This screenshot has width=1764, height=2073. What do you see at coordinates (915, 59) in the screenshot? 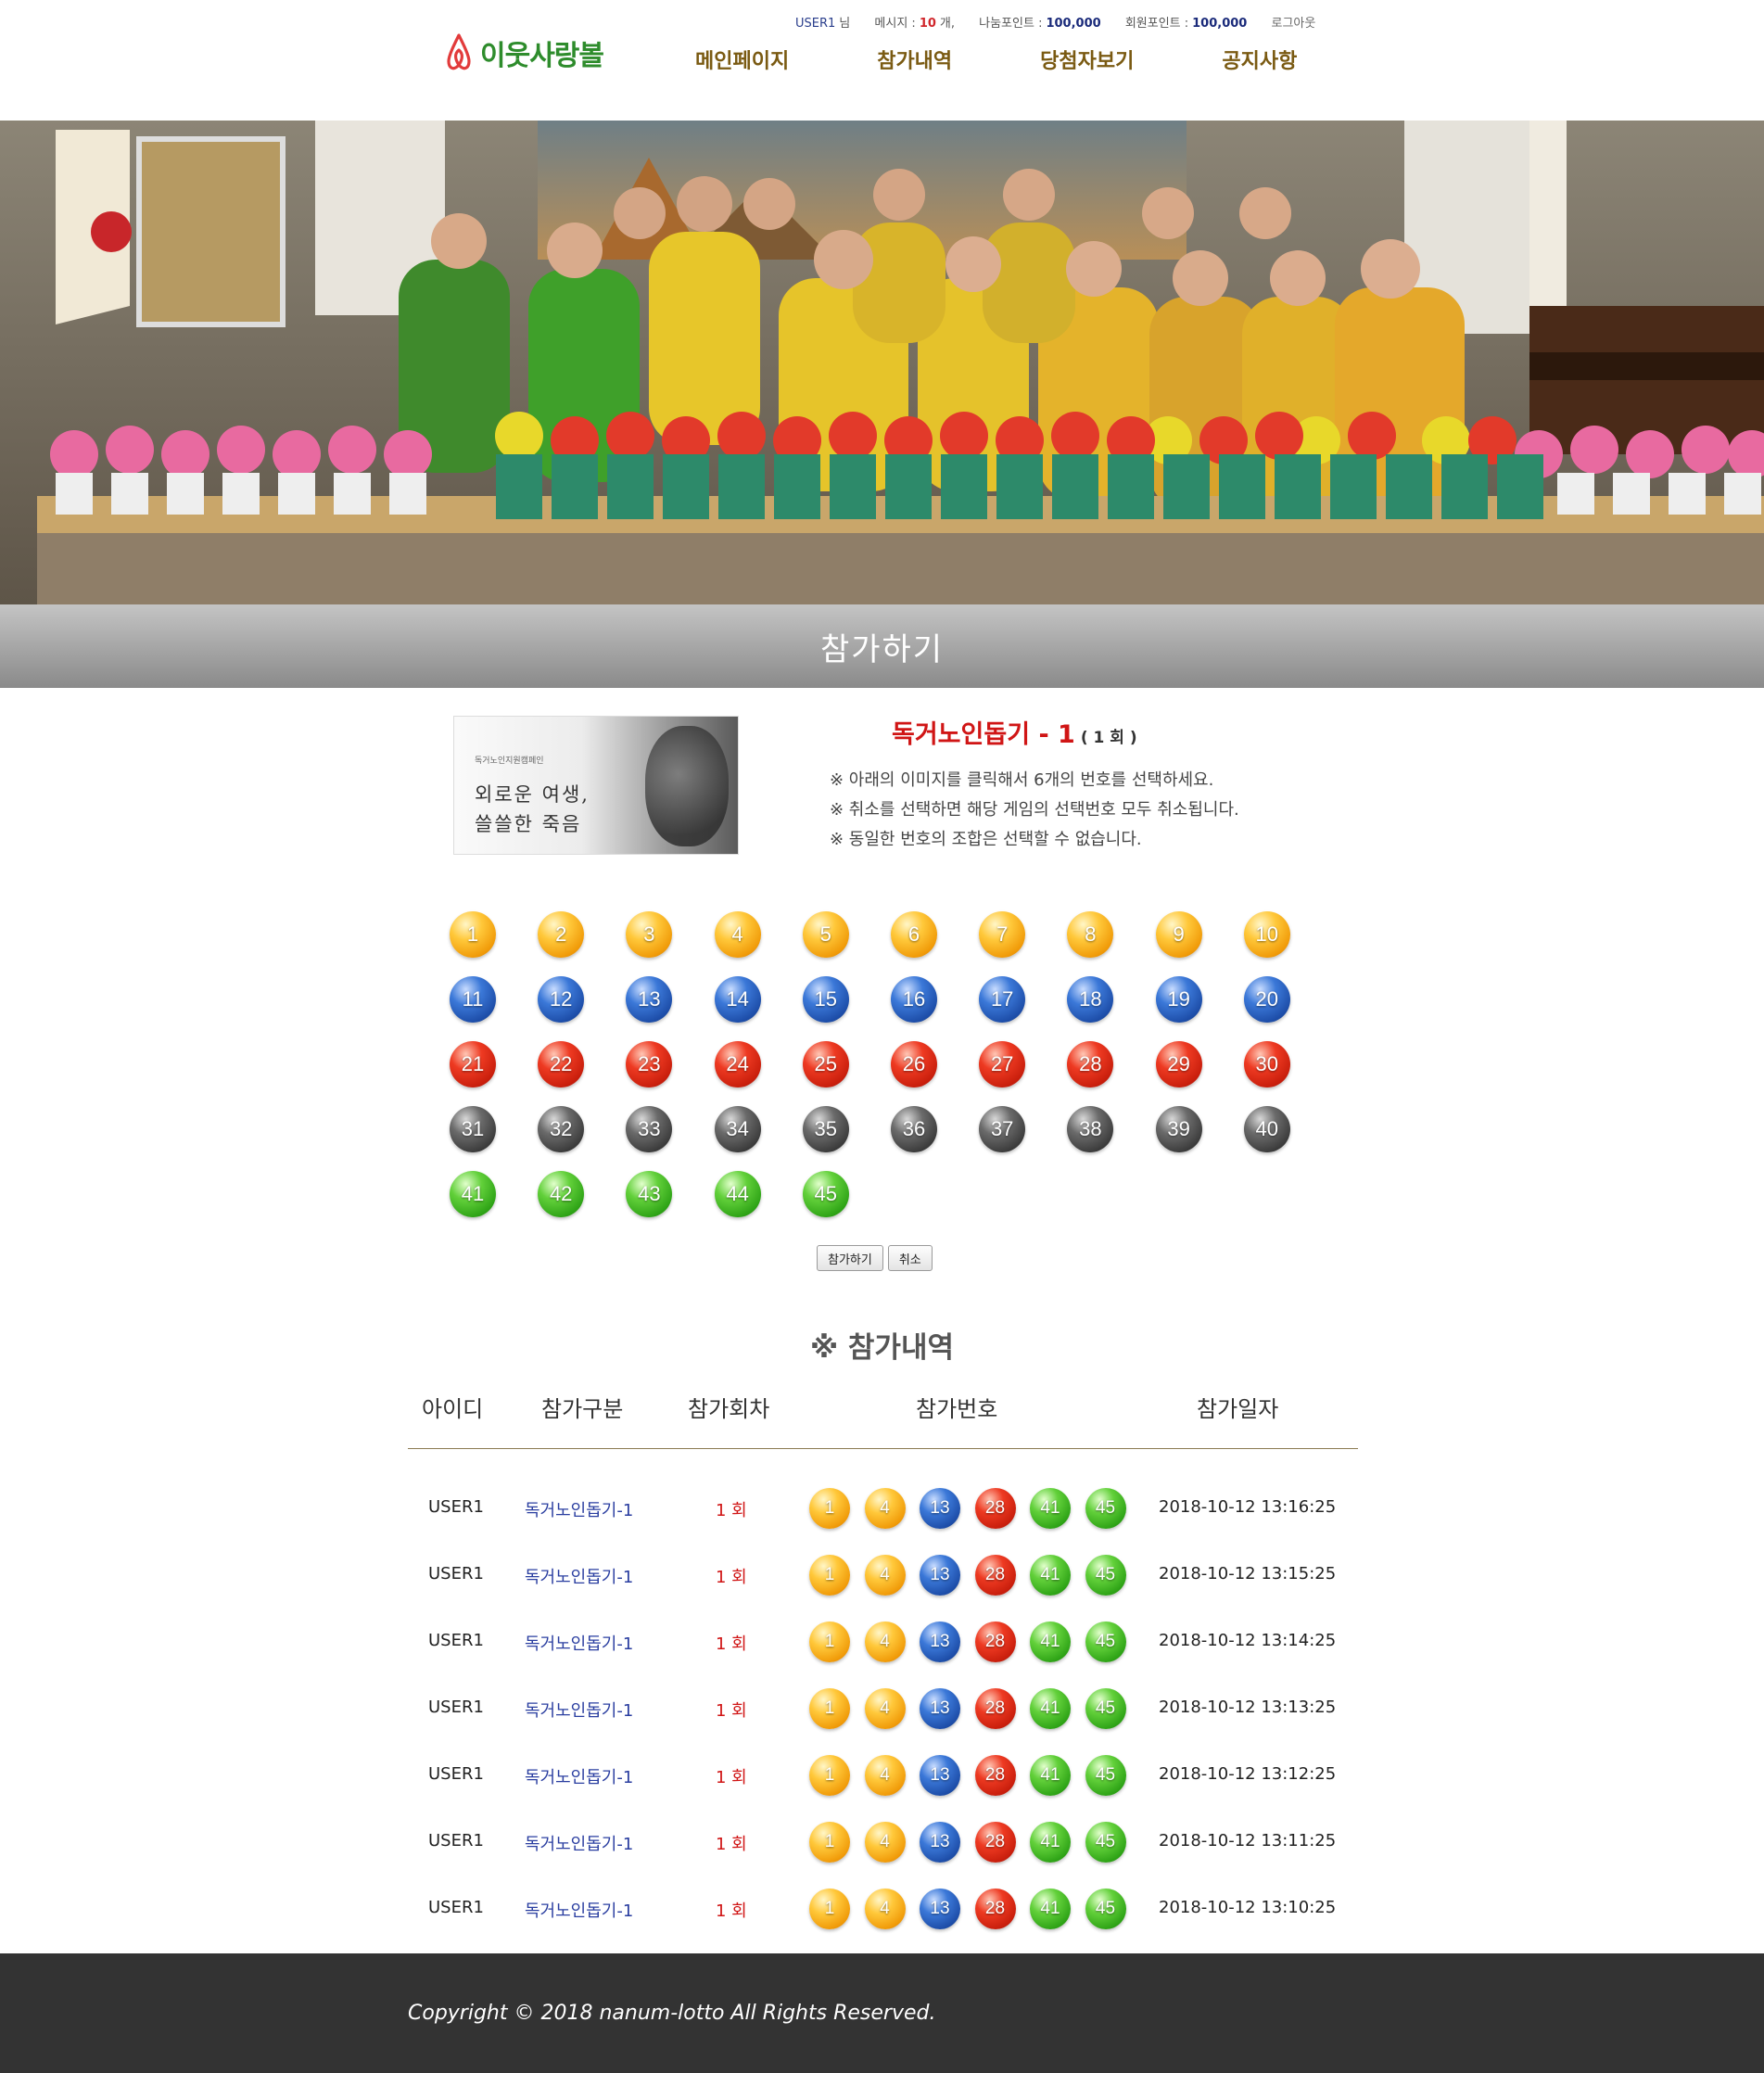
I see `nav-participation-history: 참가내역` at bounding box center [915, 59].